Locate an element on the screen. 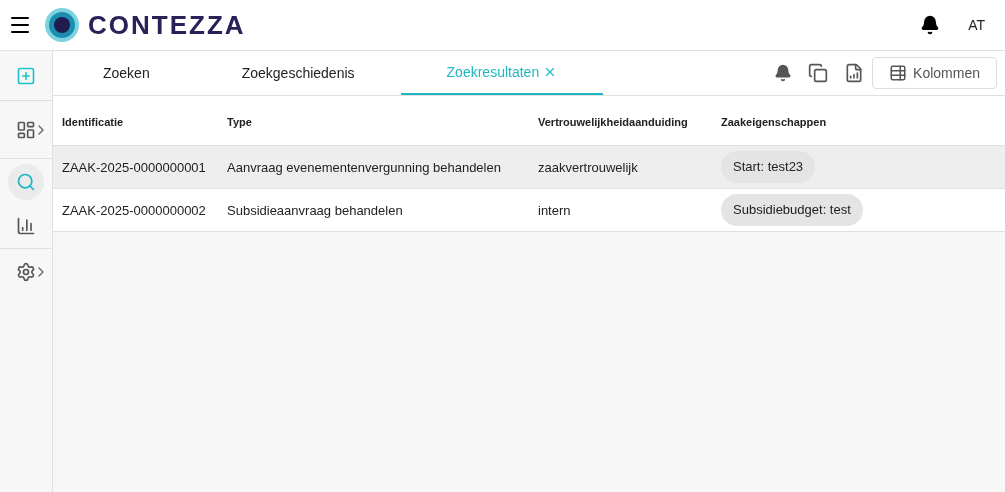  tab: Zoekgeschiedenis is located at coordinates (298, 73).